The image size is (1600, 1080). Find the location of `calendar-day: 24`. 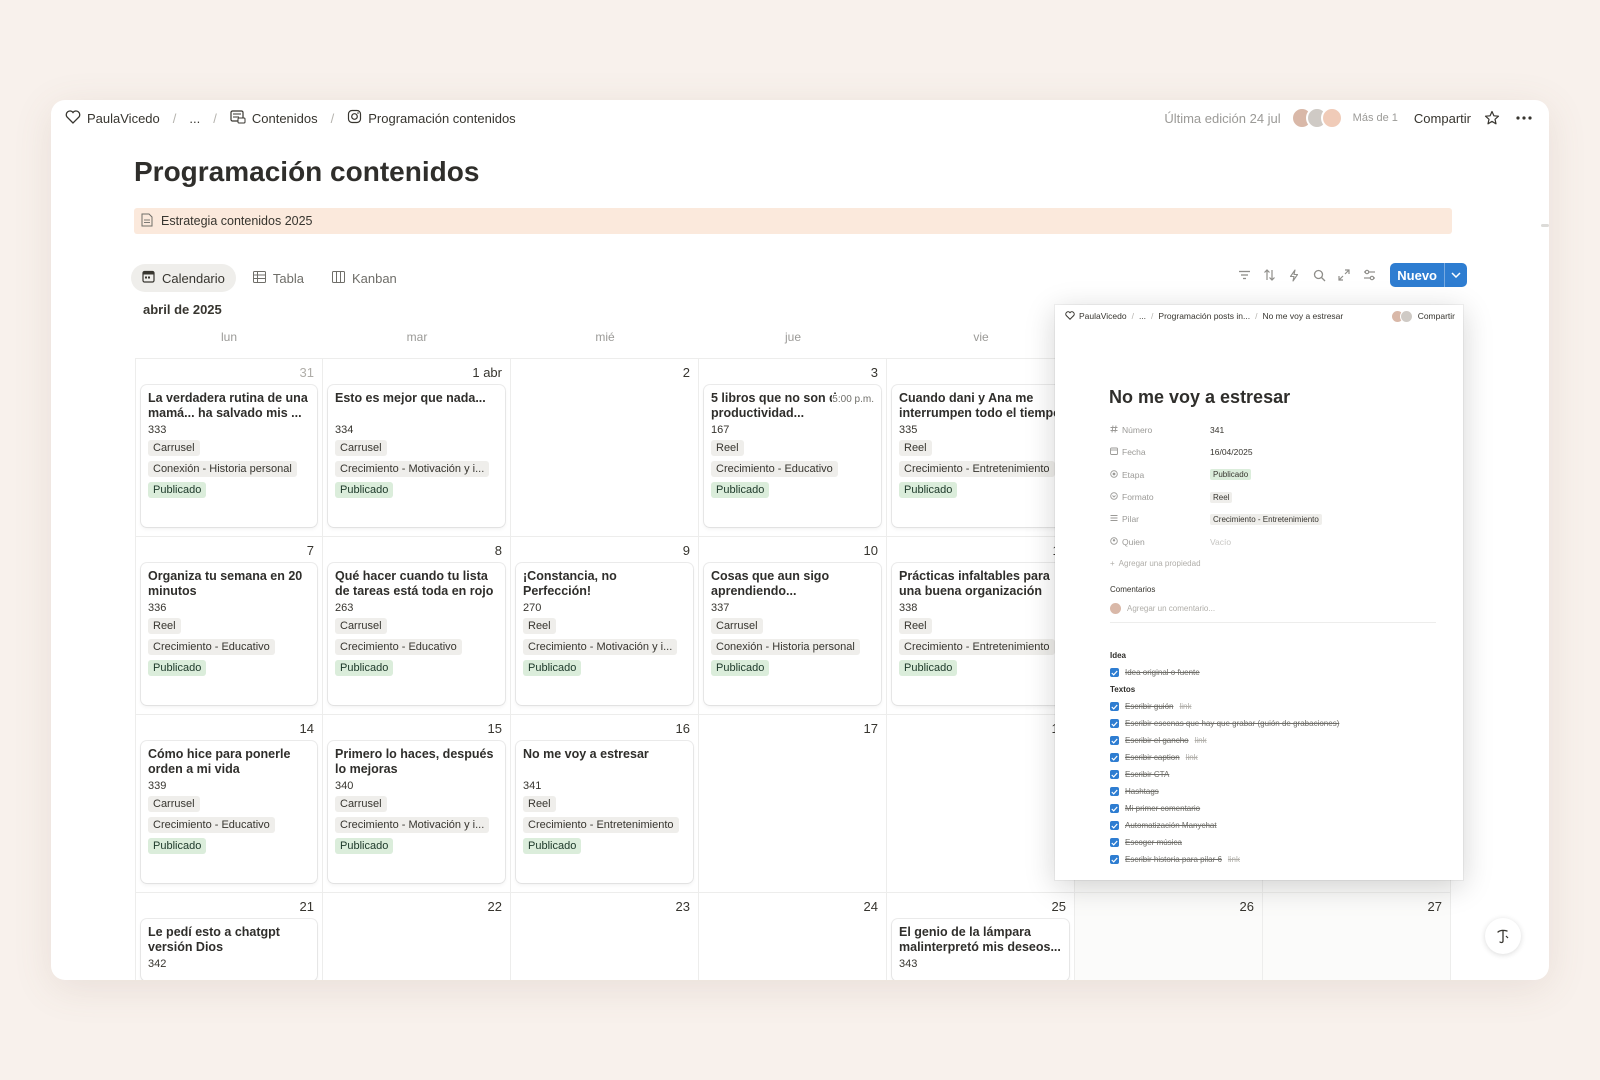

calendar-day: 24 is located at coordinates (793, 936).